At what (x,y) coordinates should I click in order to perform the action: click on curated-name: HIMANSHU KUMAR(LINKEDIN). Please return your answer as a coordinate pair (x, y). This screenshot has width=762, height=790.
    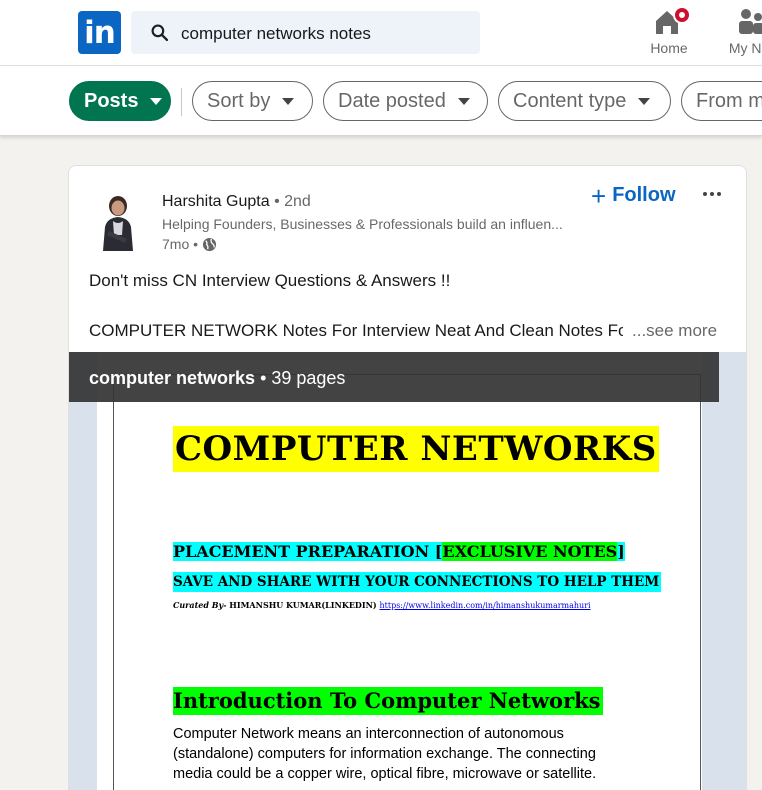
    Looking at the image, I should click on (303, 605).